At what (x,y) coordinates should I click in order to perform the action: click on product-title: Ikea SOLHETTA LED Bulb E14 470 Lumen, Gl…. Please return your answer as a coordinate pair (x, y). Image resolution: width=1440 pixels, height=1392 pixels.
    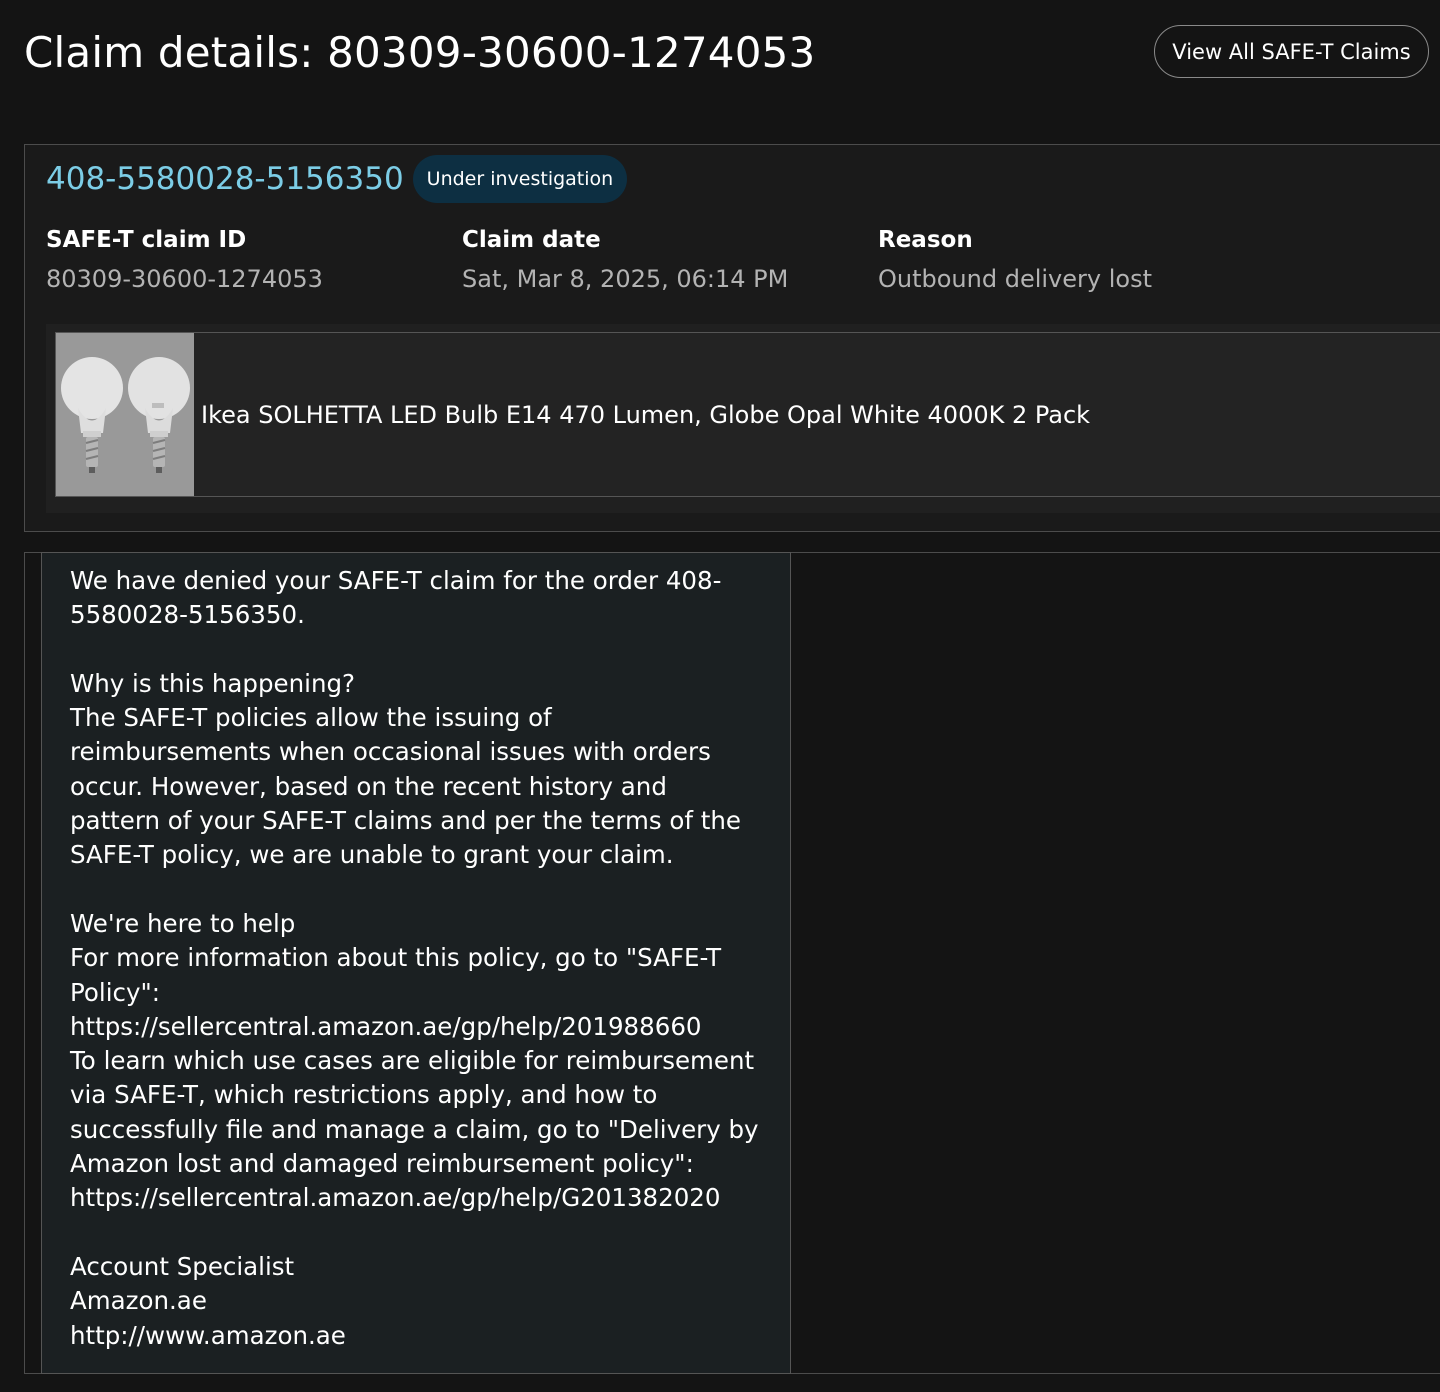
    Looking at the image, I should click on (645, 415).